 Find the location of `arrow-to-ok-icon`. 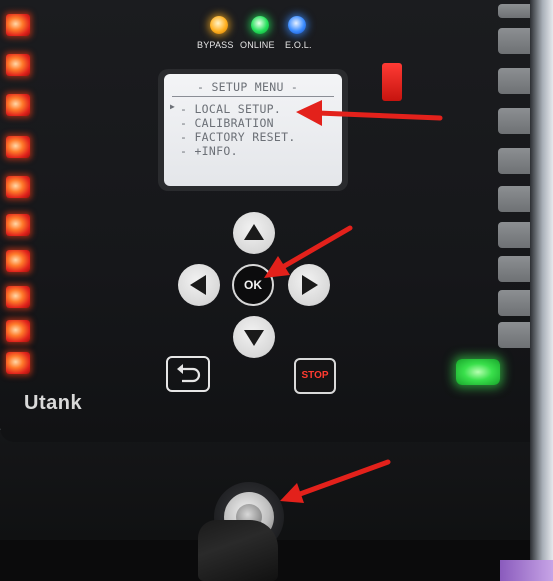

arrow-to-ok-icon is located at coordinates (308, 251).